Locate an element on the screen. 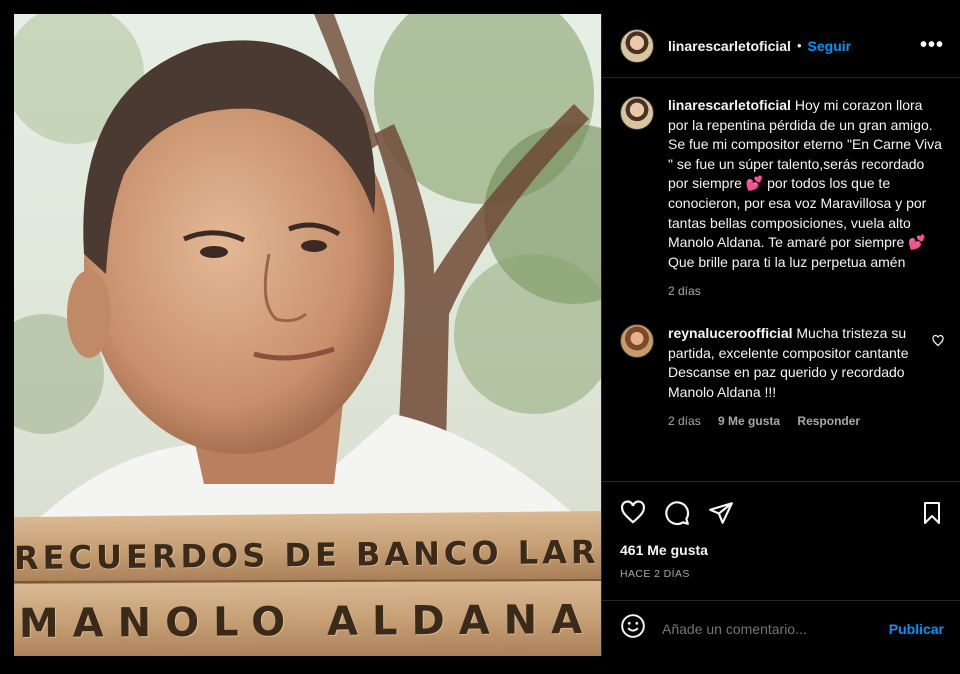 The image size is (960, 674). caption-time: 2 días is located at coordinates (684, 291).